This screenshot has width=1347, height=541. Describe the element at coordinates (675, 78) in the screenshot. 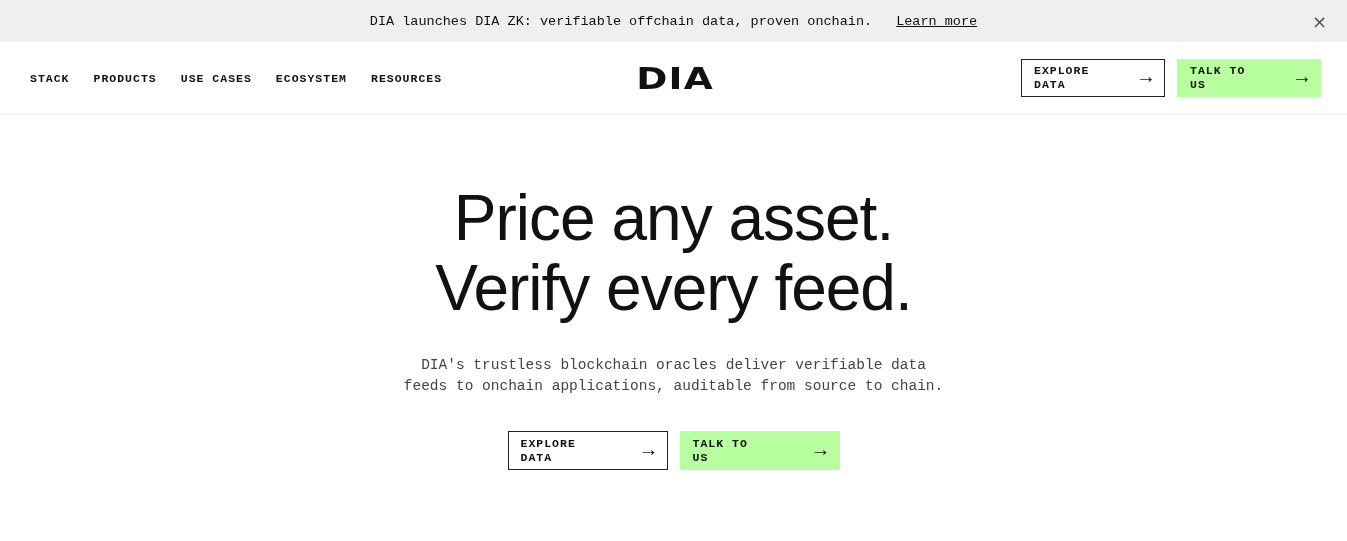

I see `logo: DIA` at that location.